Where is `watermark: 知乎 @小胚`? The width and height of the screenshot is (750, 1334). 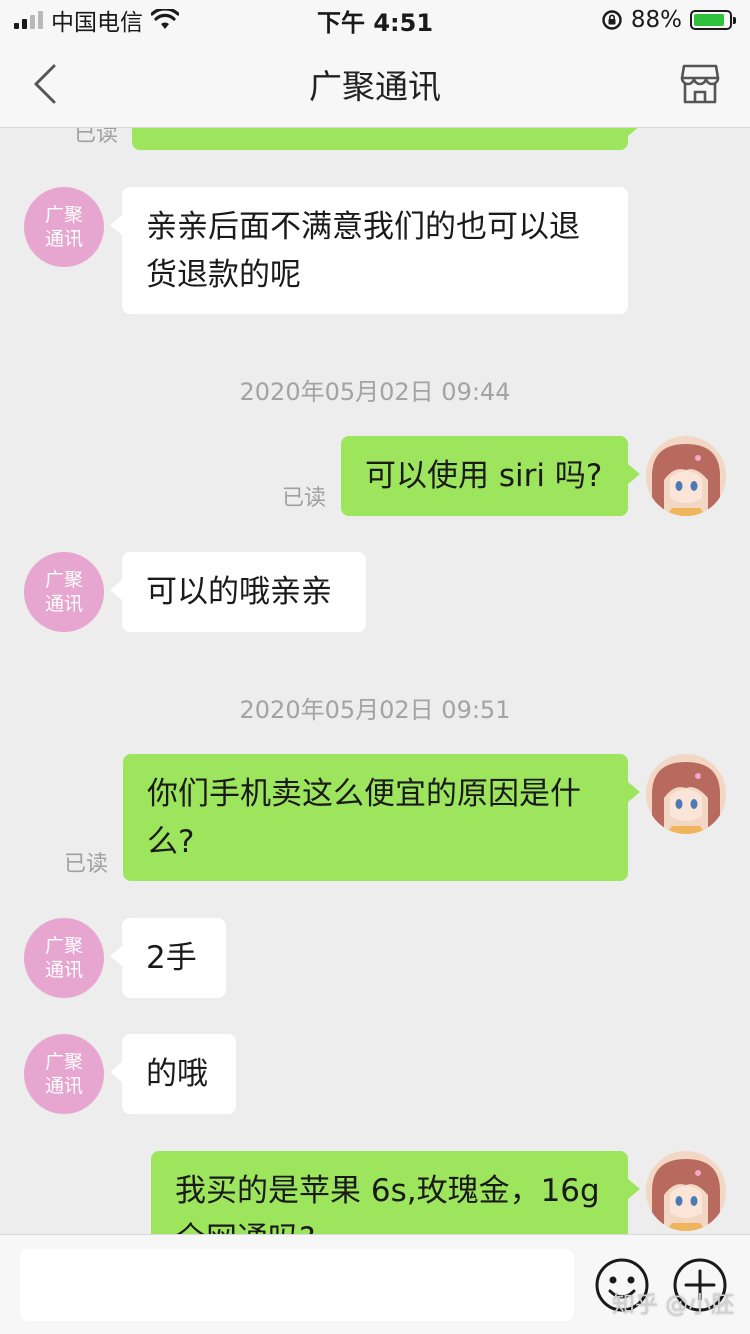 watermark: 知乎 @小胚 is located at coordinates (673, 1305).